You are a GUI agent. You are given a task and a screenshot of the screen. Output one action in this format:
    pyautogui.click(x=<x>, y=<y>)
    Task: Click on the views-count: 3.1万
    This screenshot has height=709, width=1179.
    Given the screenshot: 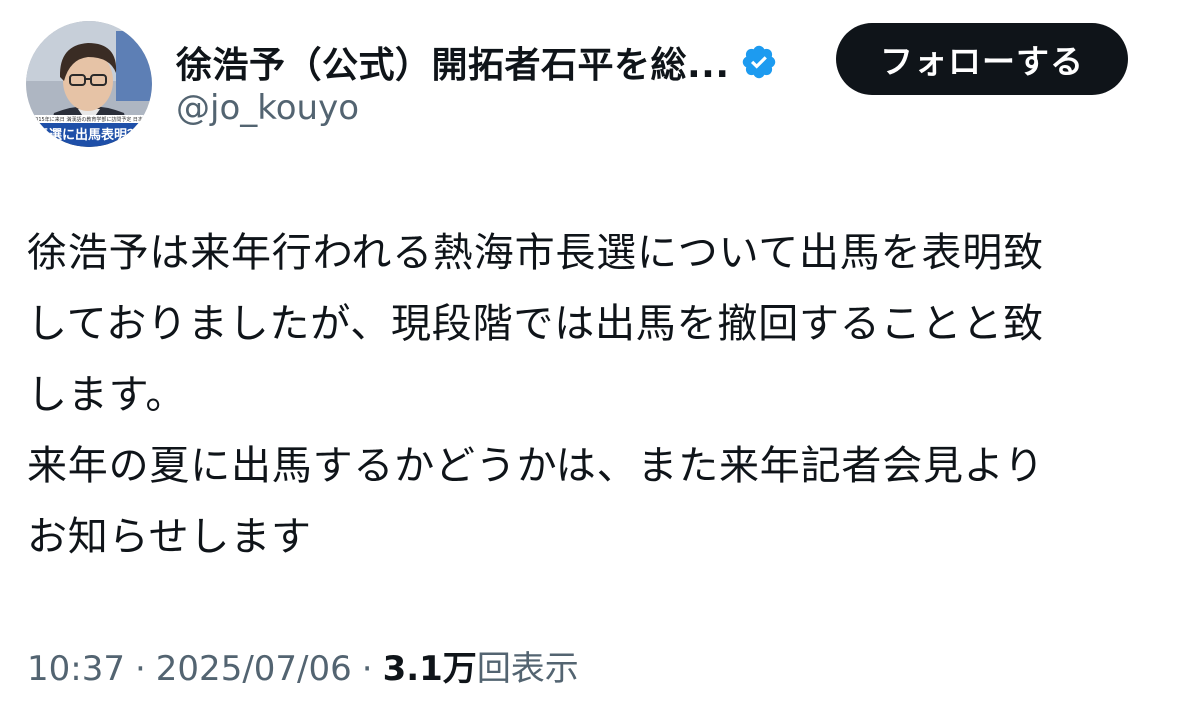 What is the action you would take?
    pyautogui.click(x=430, y=665)
    